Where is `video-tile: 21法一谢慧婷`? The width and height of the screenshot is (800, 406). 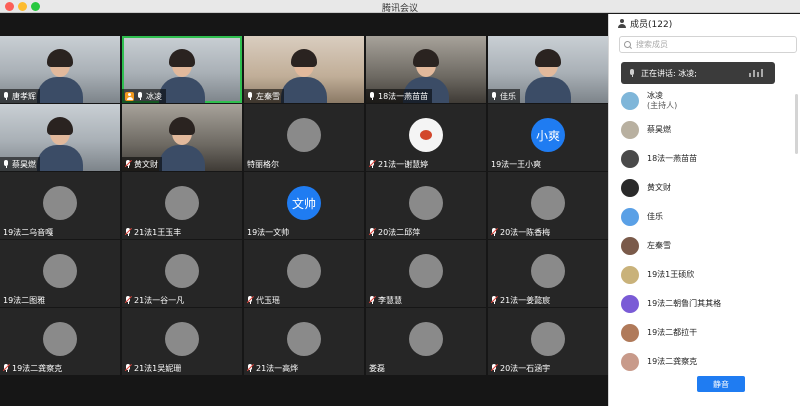 video-tile: 21法一谢慧婷 is located at coordinates (426, 137).